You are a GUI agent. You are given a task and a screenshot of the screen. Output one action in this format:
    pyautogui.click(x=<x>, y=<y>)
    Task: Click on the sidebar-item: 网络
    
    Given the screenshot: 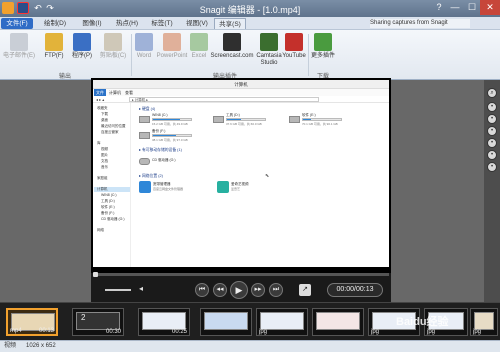 What is the action you would take?
    pyautogui.click(x=100, y=230)
    